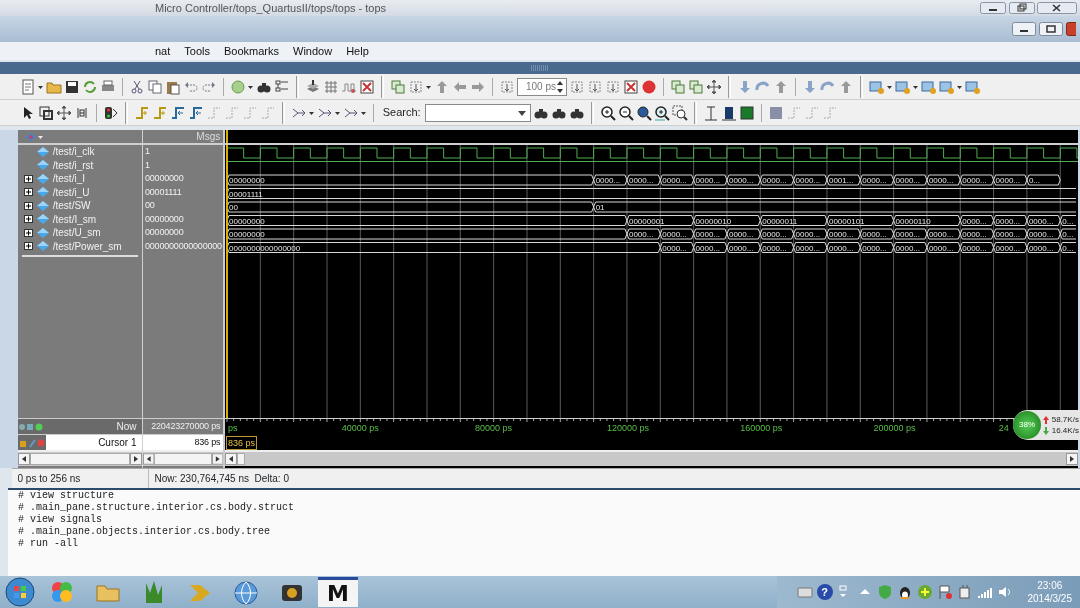 This screenshot has width=1080, height=608. Describe the element at coordinates (747, 112) in the screenshot. I see `filled-square-icon` at that location.